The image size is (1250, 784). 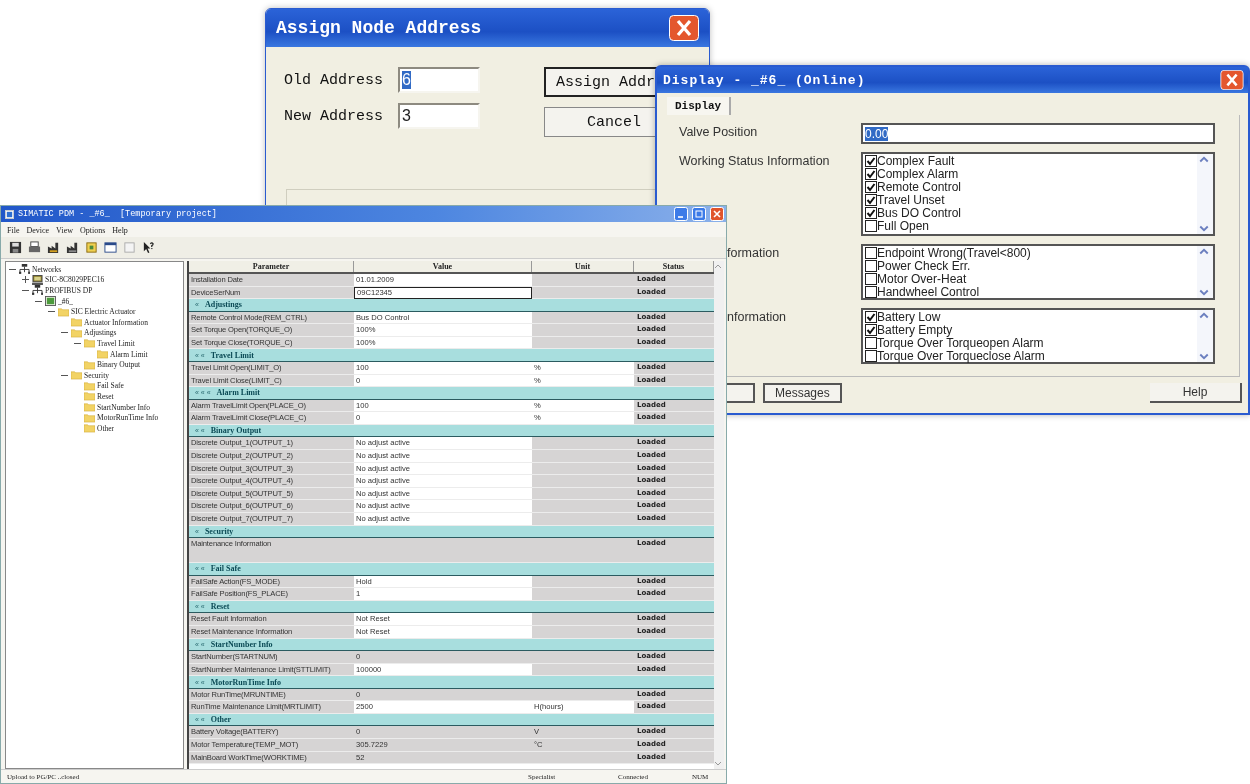 I want to click on checkbox-label: Remote Control, so click(x=919, y=186).